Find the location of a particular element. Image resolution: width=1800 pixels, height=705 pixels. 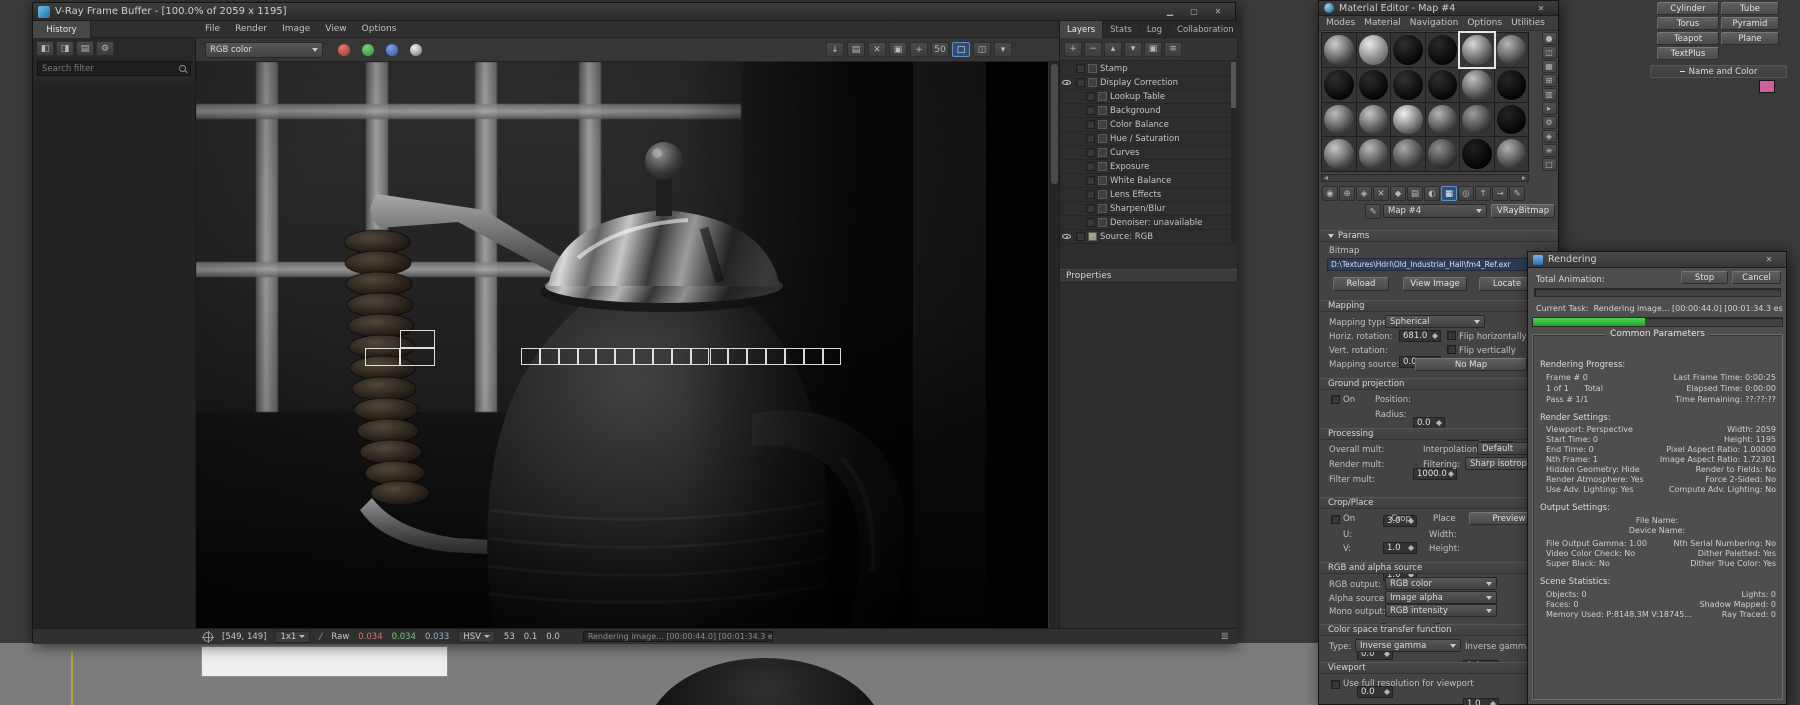

select-by-material-icon: ◈ is located at coordinates (1549, 136).